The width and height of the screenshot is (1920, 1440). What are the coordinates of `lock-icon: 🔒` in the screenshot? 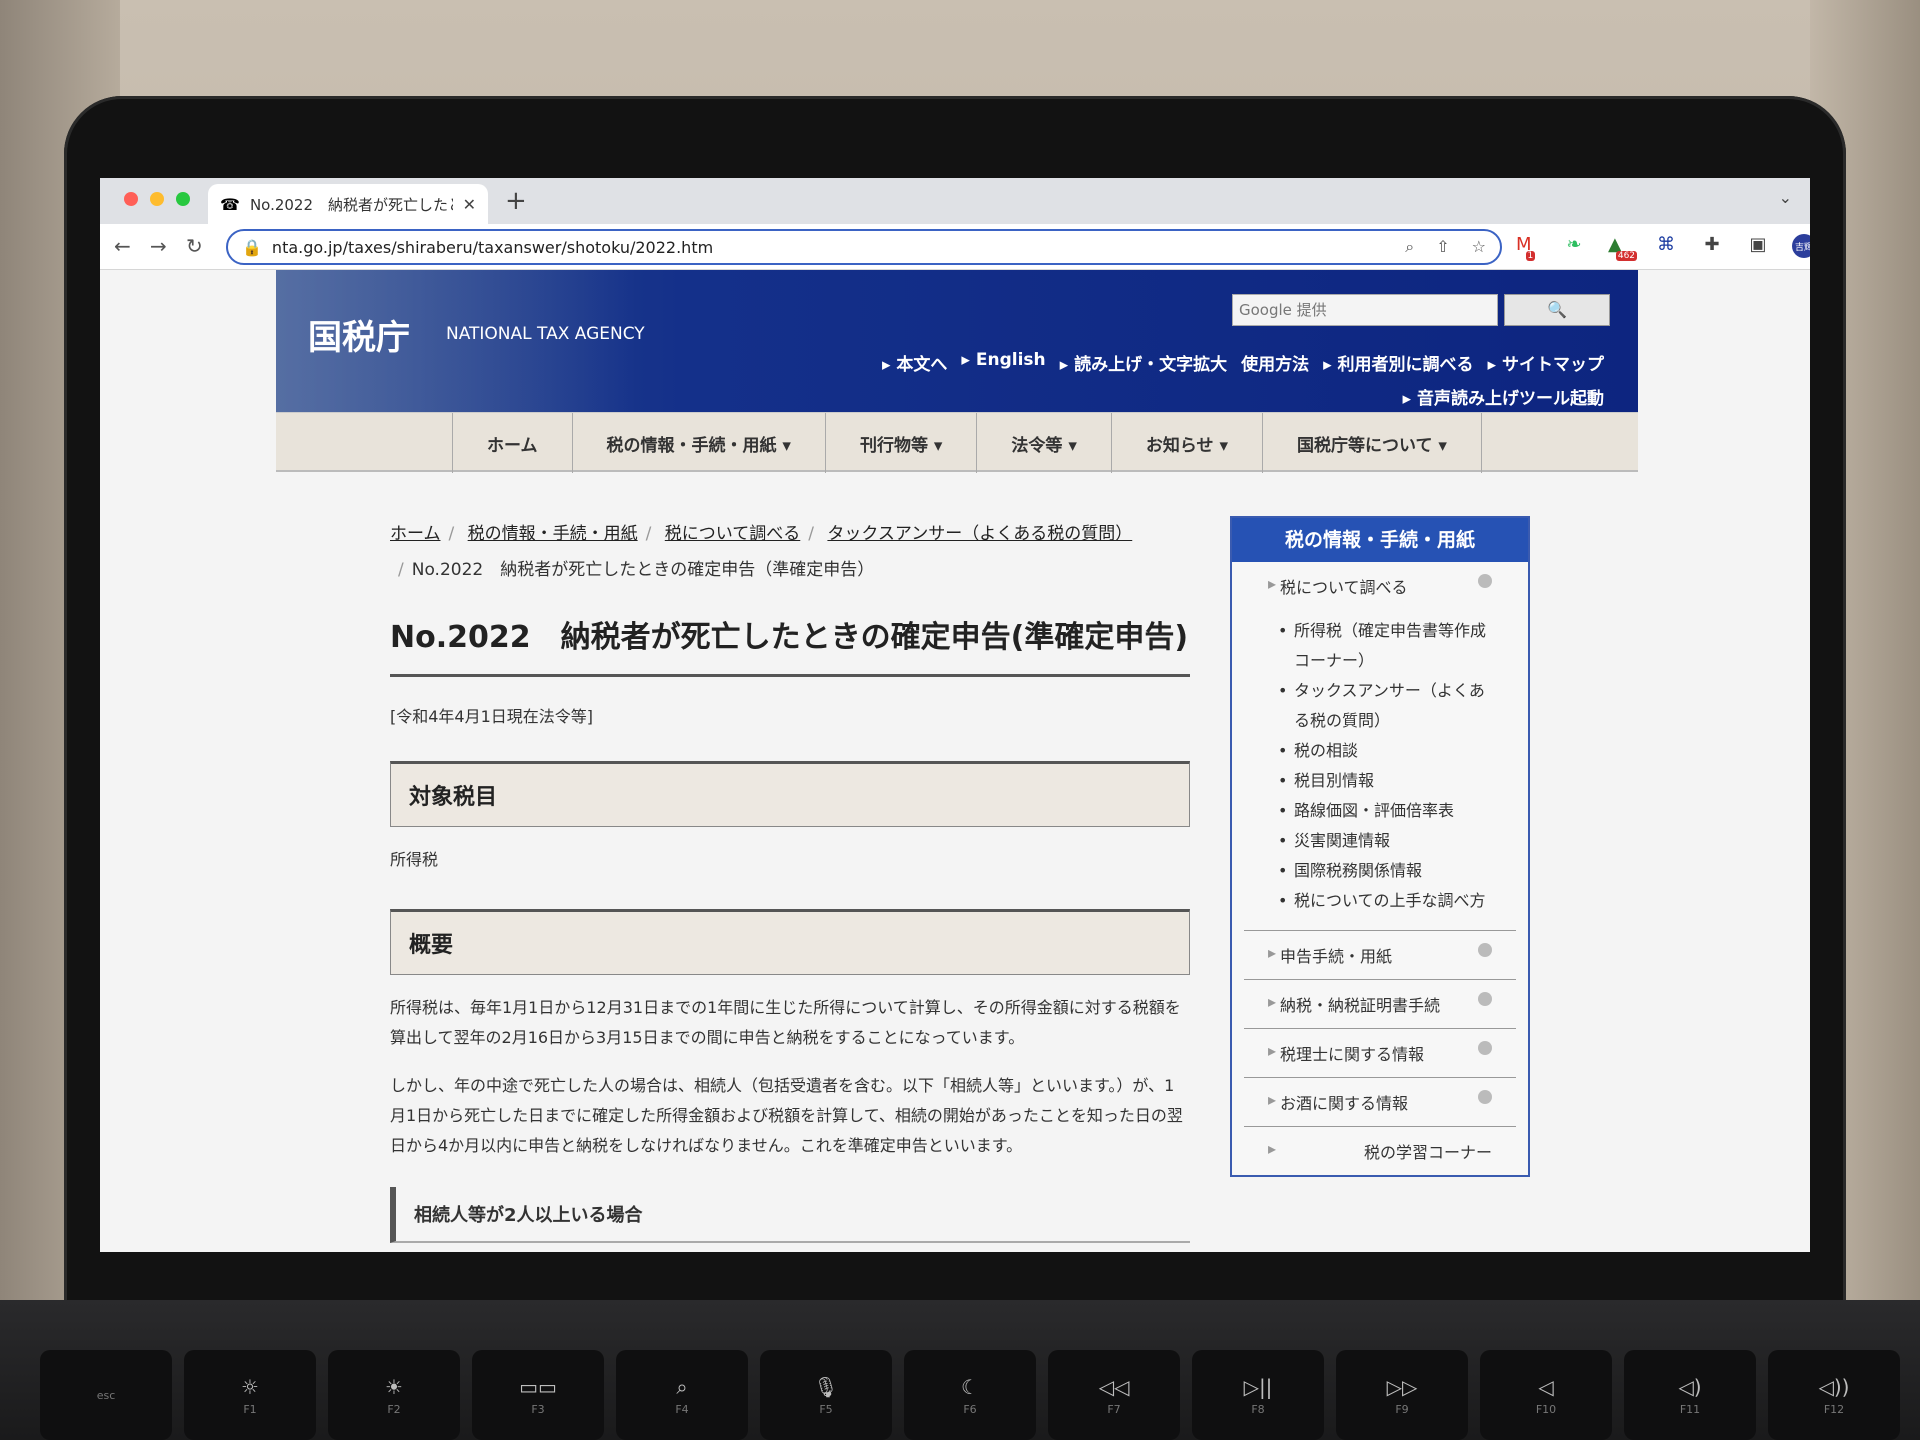 It's located at (252, 247).